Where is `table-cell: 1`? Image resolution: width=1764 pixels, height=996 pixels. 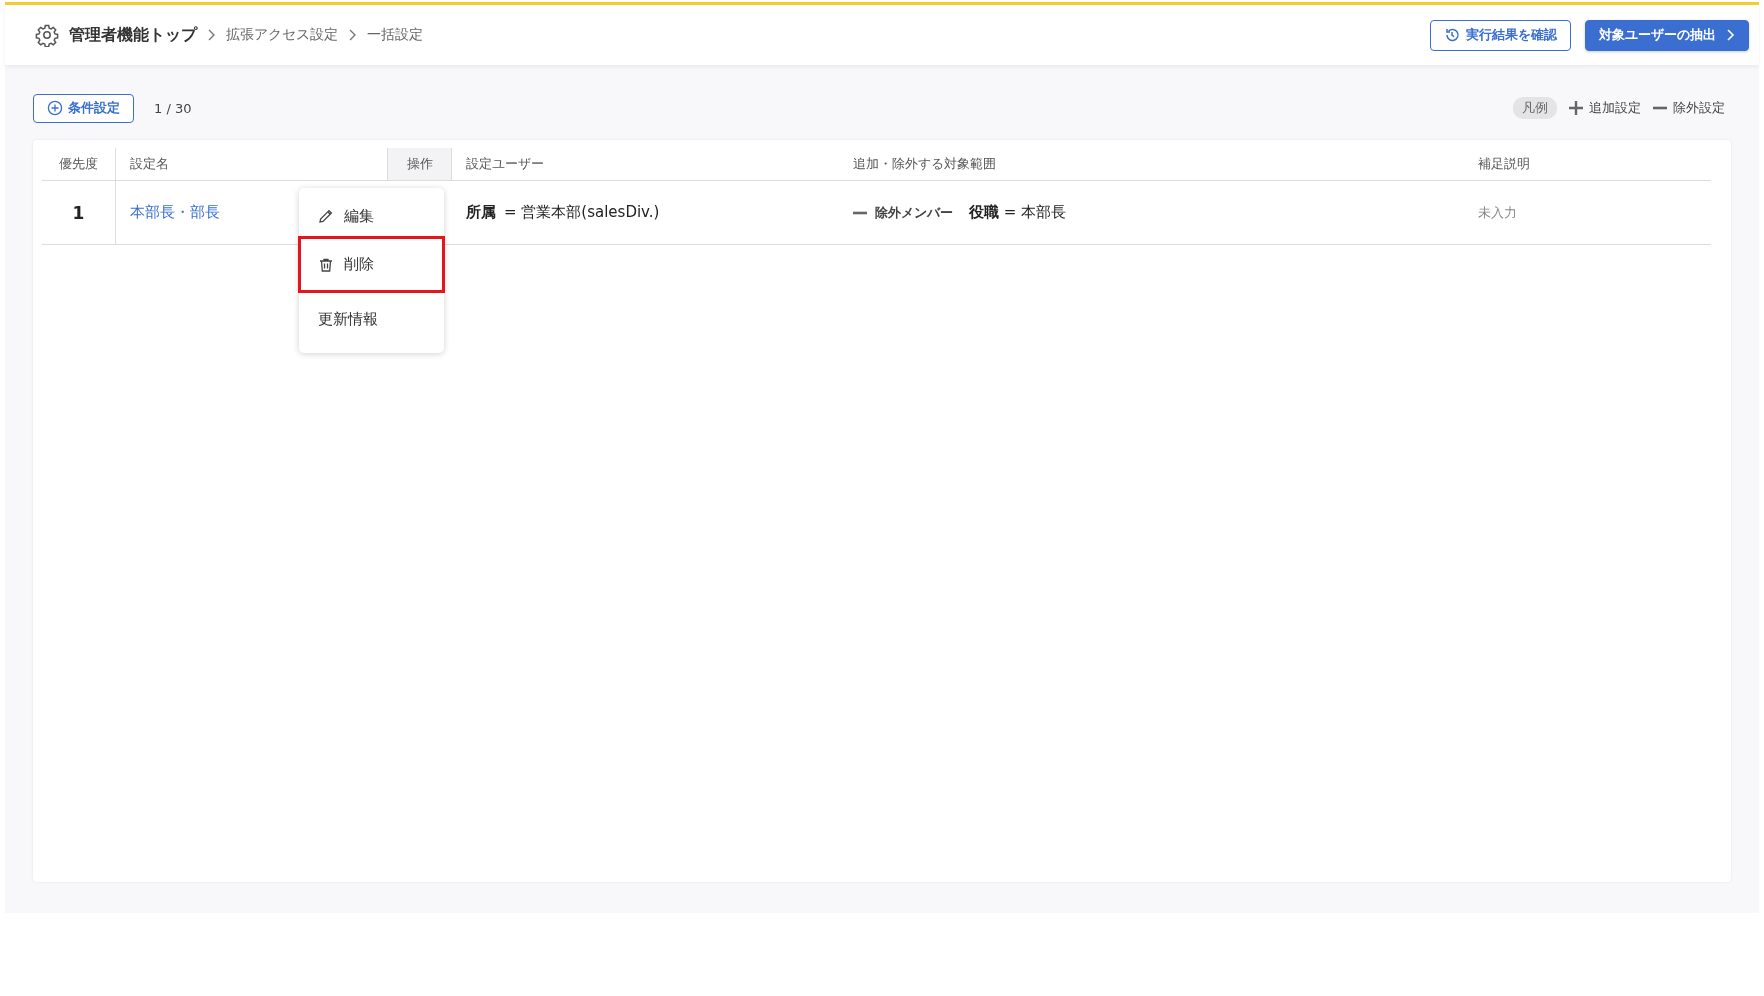
table-cell: 1 is located at coordinates (79, 213).